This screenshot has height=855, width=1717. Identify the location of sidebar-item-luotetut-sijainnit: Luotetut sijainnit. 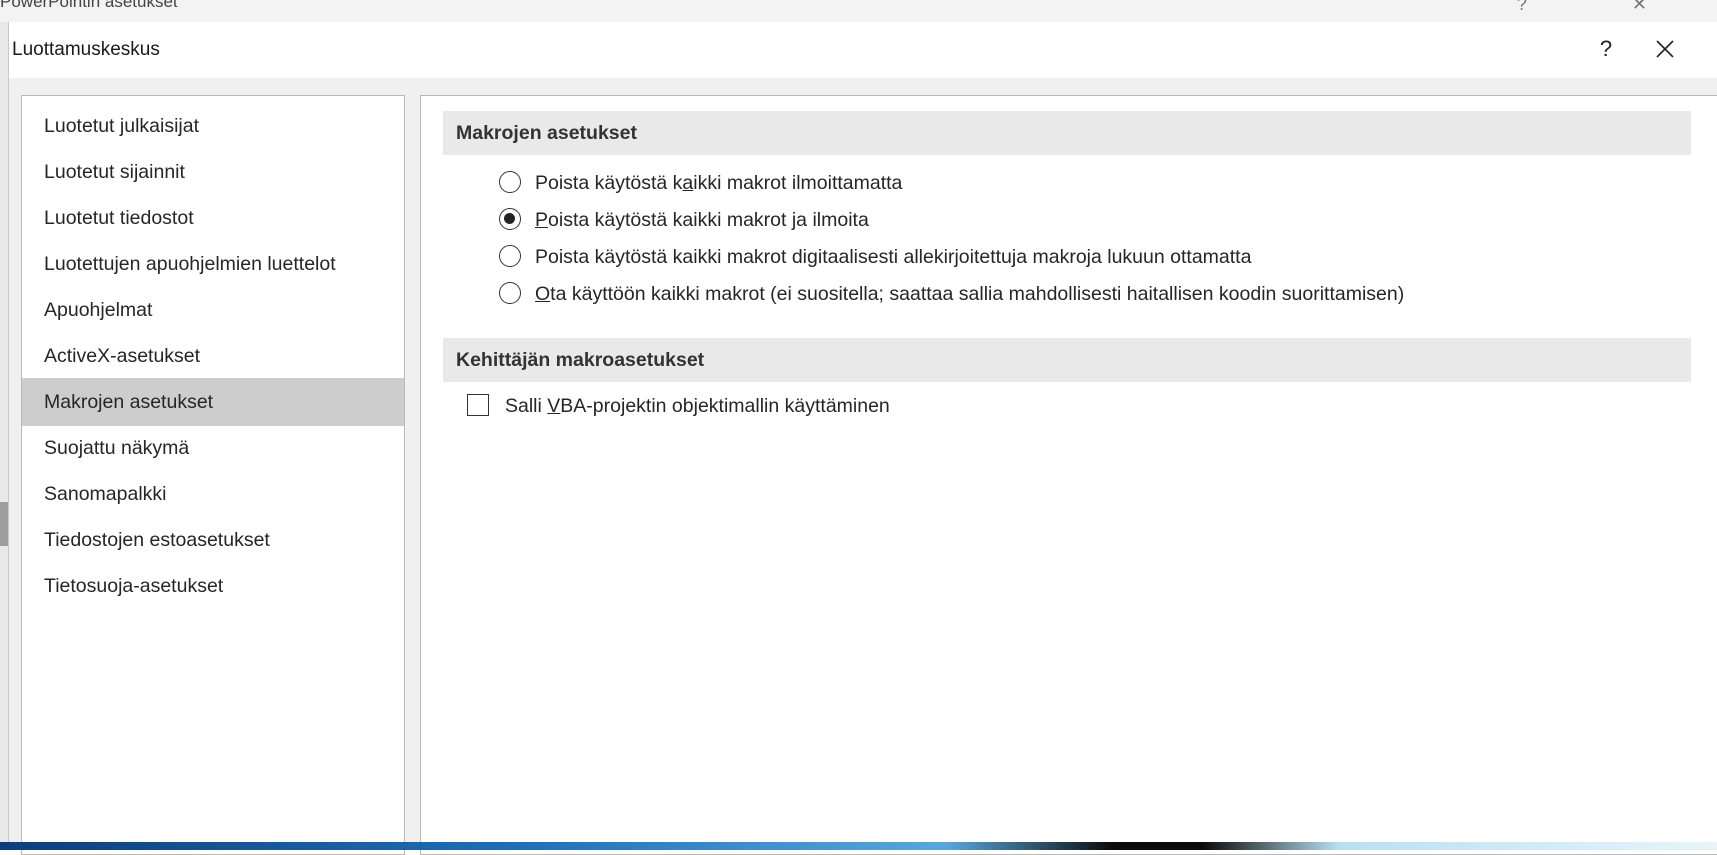
(213, 172).